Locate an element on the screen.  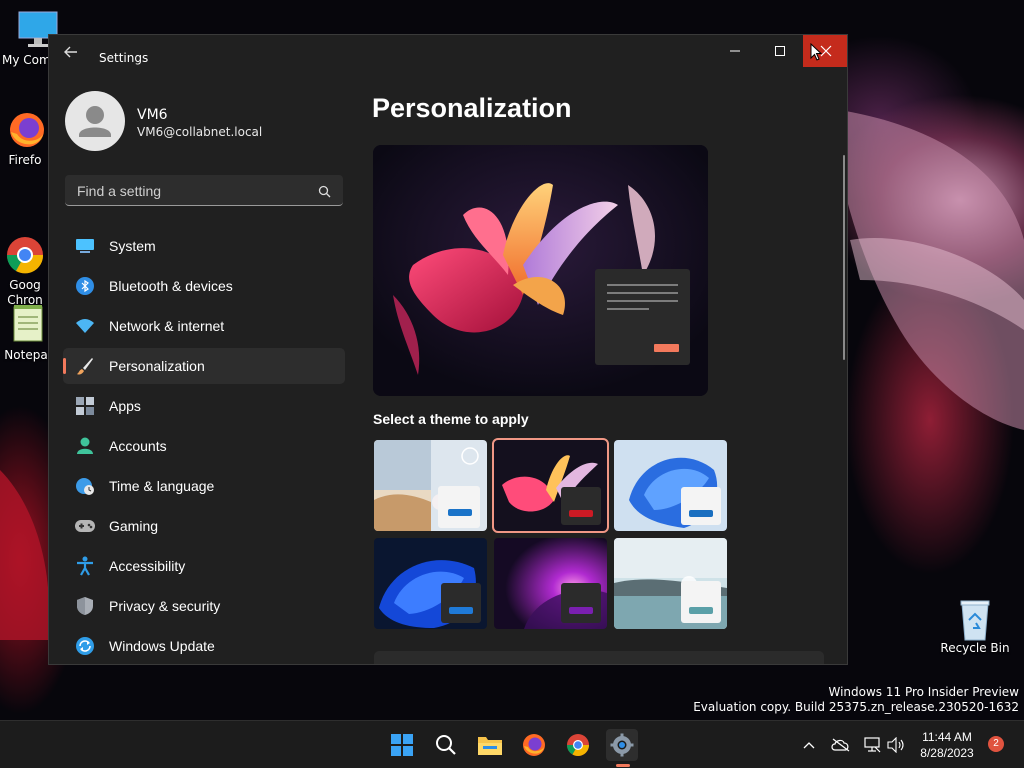
sidebar-item-accounts: Accounts is located at coordinates (204, 446).